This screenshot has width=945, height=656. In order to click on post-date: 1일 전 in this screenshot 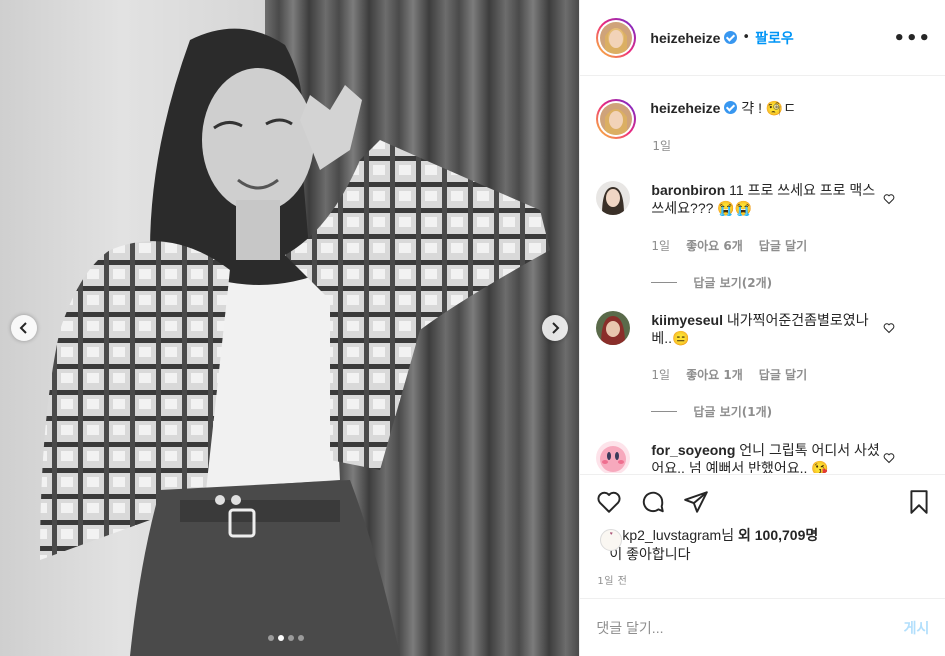, I will do `click(612, 579)`.